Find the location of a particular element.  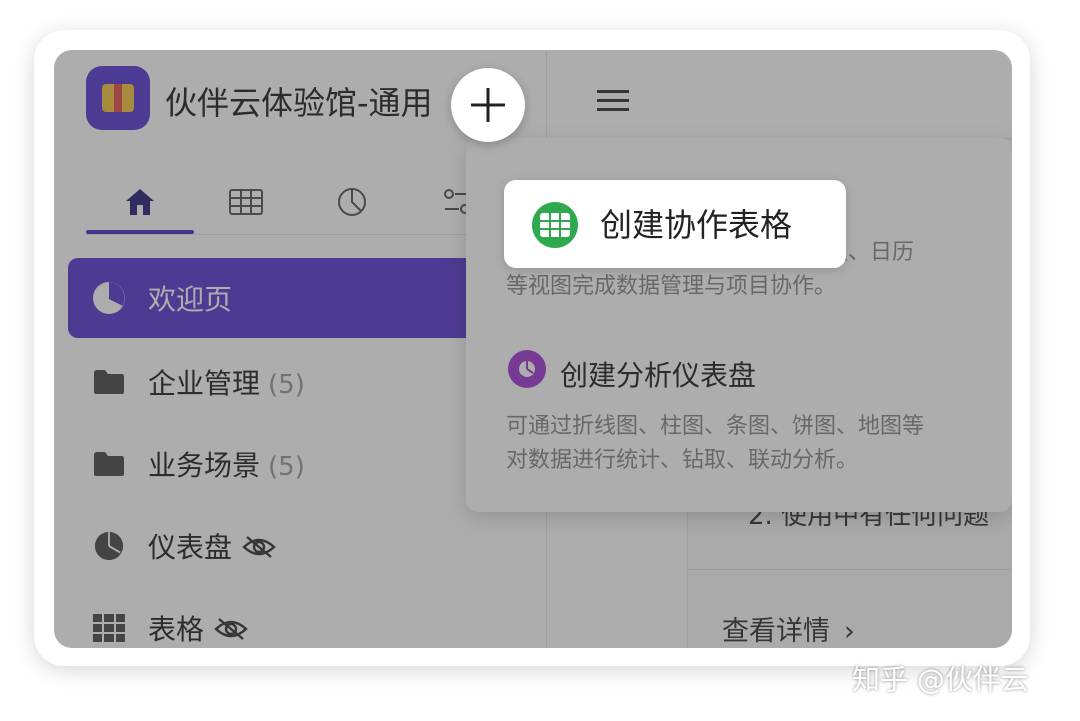

table-icon is located at coordinates (555, 225).